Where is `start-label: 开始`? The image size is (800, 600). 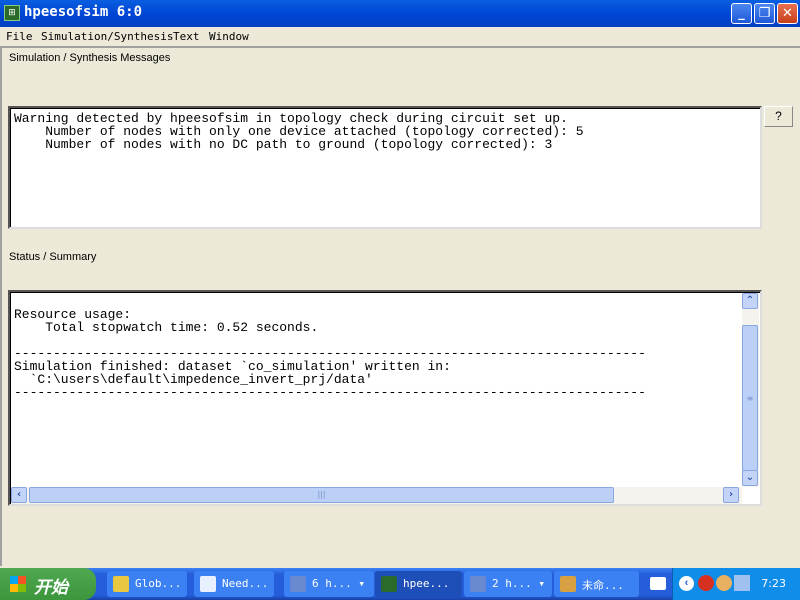 start-label: 开始 is located at coordinates (51, 588).